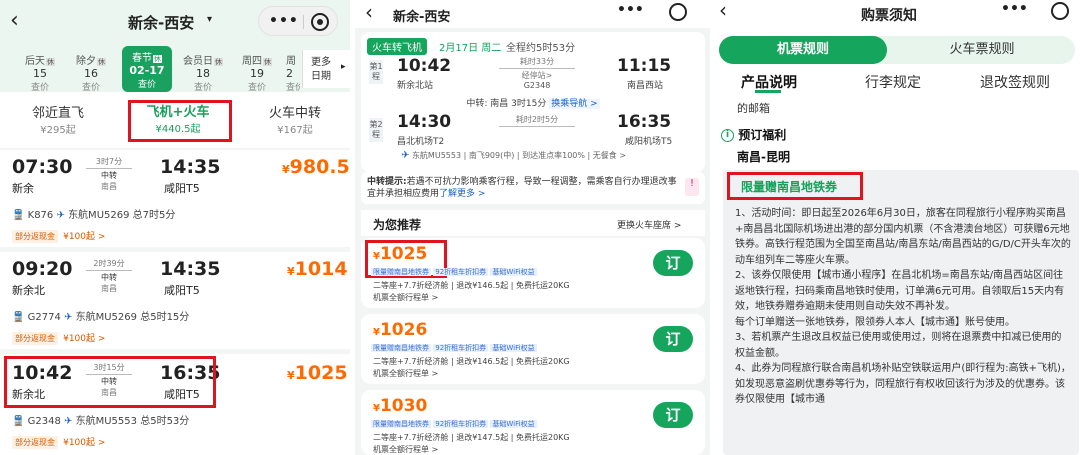  I want to click on tab-nearby-direct: 邻近直飞 ¥295起, so click(58, 119).